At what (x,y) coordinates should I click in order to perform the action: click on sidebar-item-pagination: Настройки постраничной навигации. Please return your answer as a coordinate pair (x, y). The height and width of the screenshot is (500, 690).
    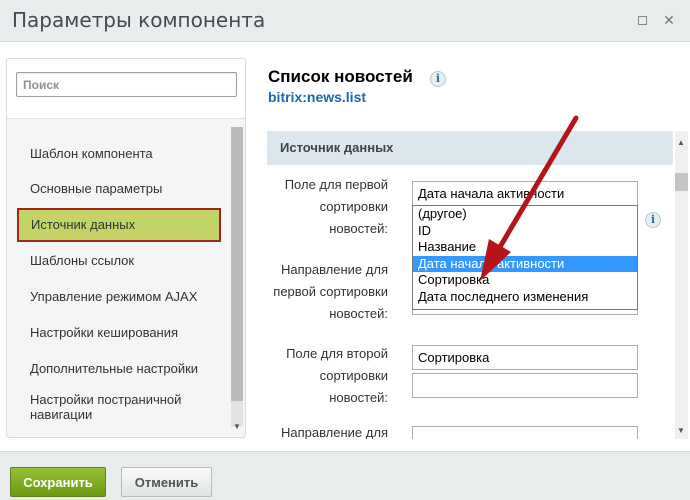
    Looking at the image, I should click on (117, 407).